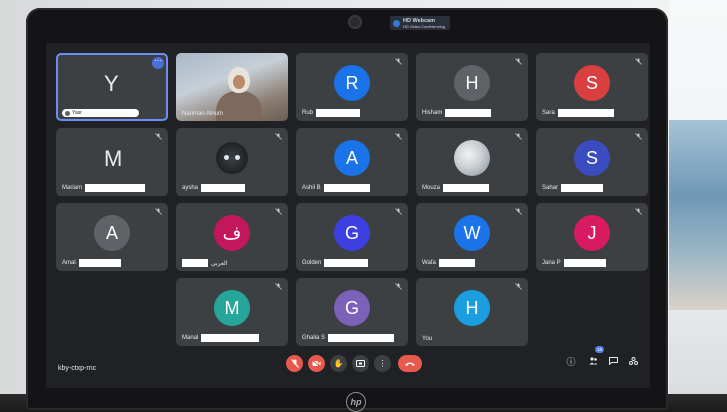 This screenshot has height=412, width=727. Describe the element at coordinates (77, 368) in the screenshot. I see `meeting-code: kby-ctxp-rnc` at that location.